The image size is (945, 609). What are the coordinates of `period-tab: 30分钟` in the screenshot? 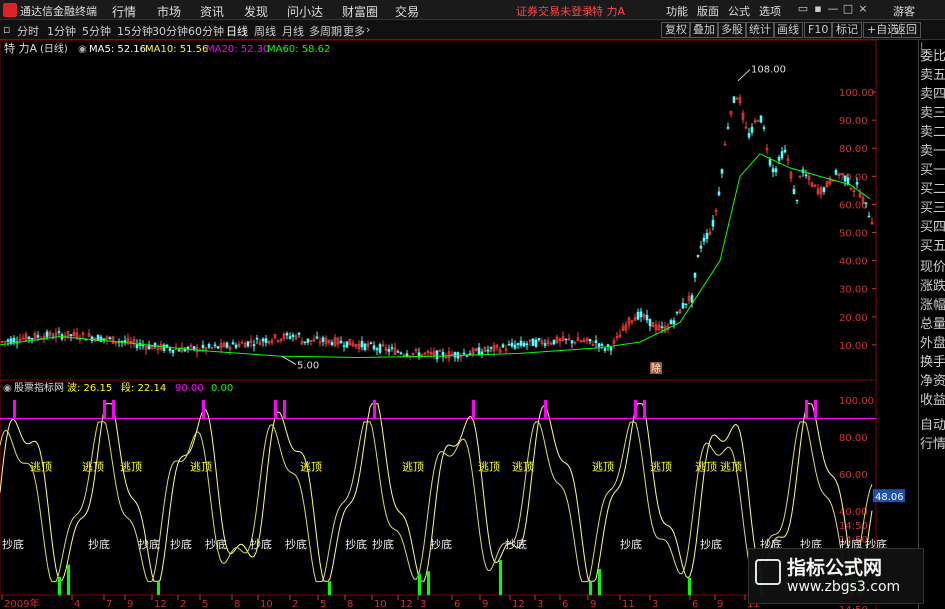 It's located at (170, 31).